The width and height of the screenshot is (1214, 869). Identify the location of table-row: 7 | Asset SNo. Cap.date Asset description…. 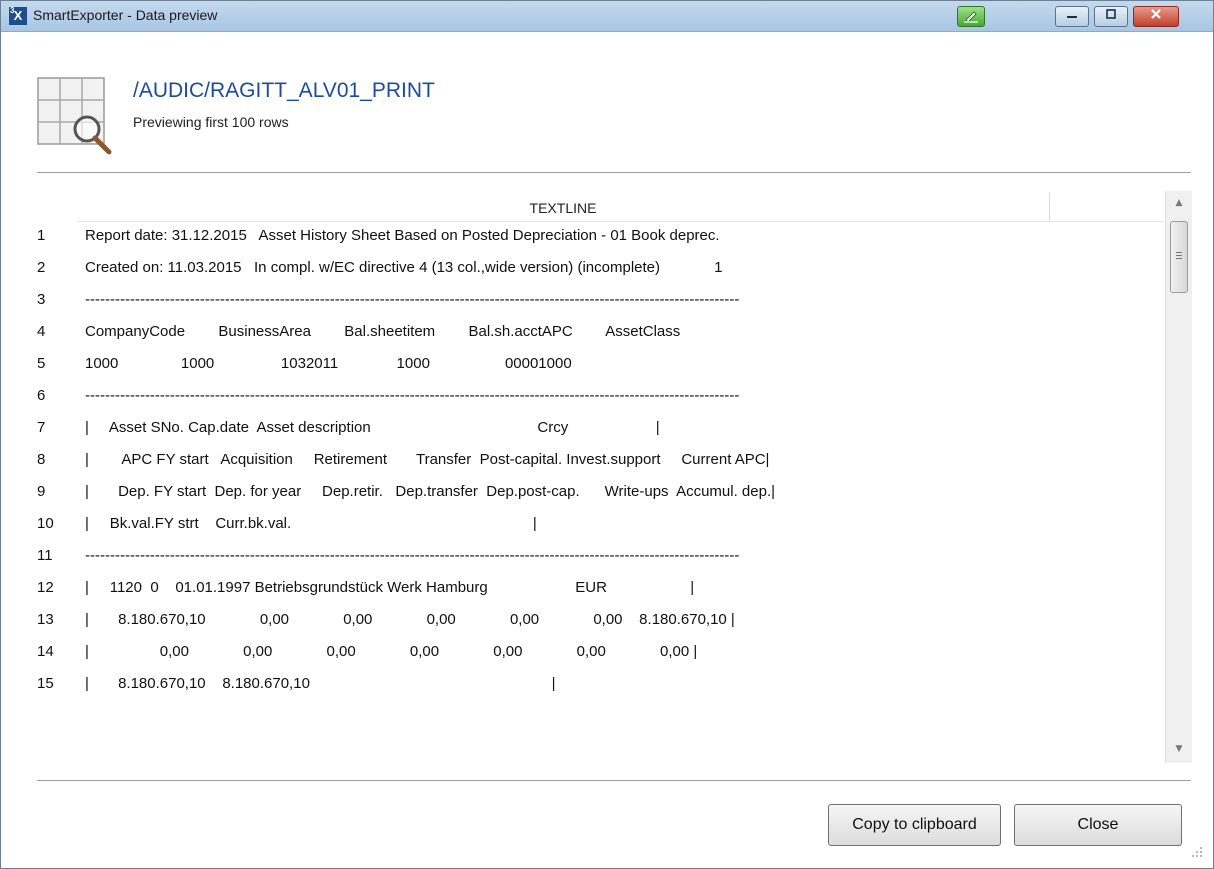
(601, 429).